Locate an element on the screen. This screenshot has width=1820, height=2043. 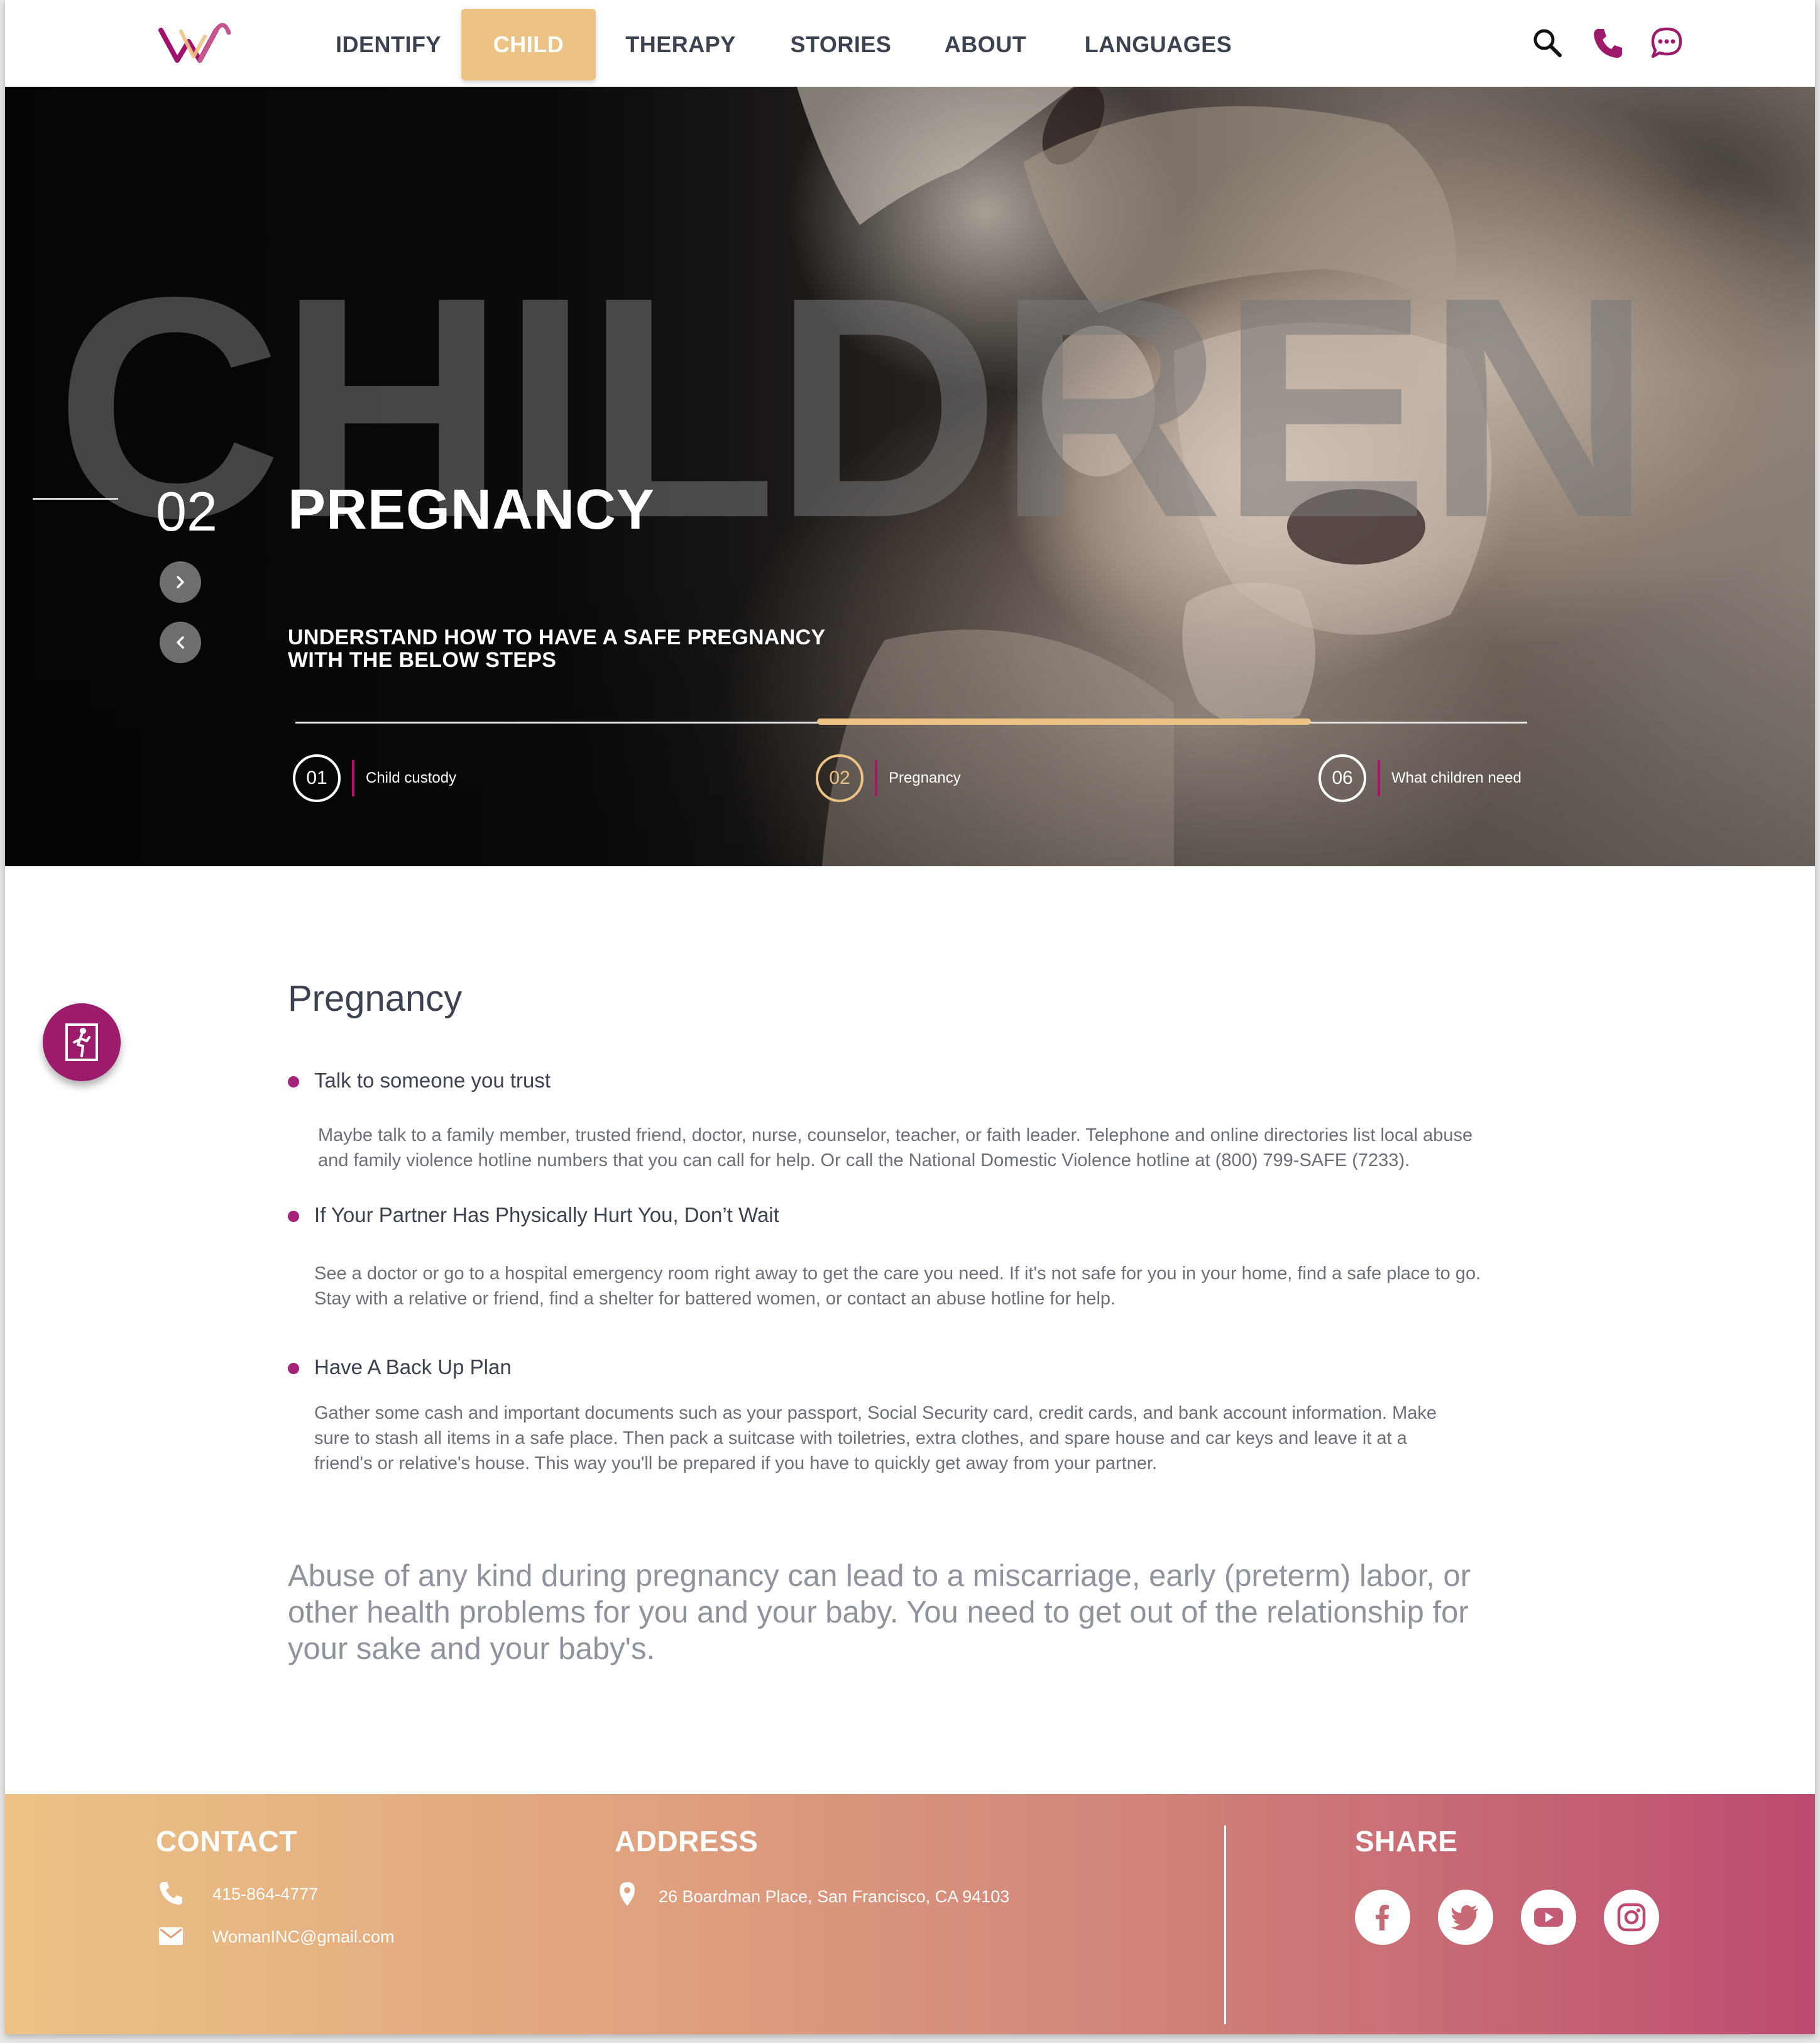
twitter-button is located at coordinates (1465, 1917).